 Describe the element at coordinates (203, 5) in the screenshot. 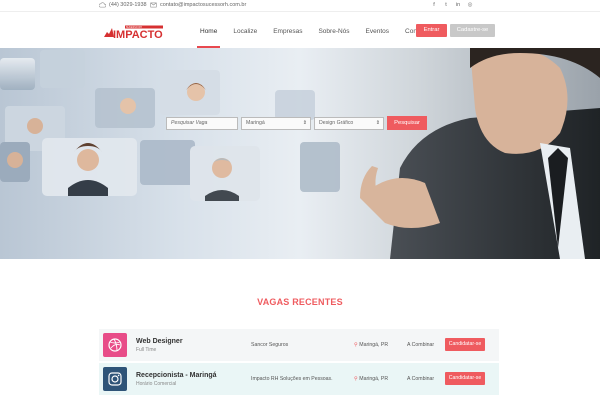

I see `email-text: contato@impactosucessorh.com.br` at that location.